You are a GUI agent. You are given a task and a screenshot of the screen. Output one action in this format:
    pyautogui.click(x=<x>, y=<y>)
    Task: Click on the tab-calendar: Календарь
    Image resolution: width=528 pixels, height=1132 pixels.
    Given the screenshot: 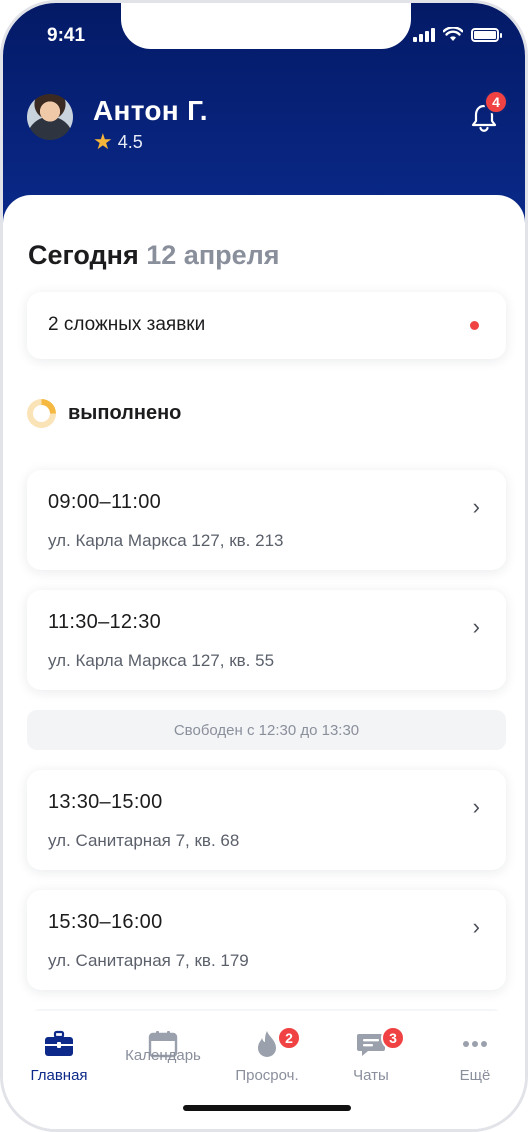 What is the action you would take?
    pyautogui.click(x=163, y=1048)
    